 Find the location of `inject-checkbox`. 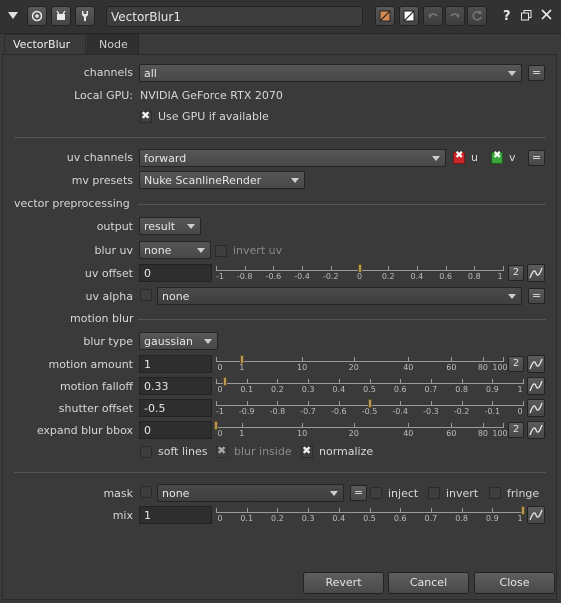

inject-checkbox is located at coordinates (376, 493).